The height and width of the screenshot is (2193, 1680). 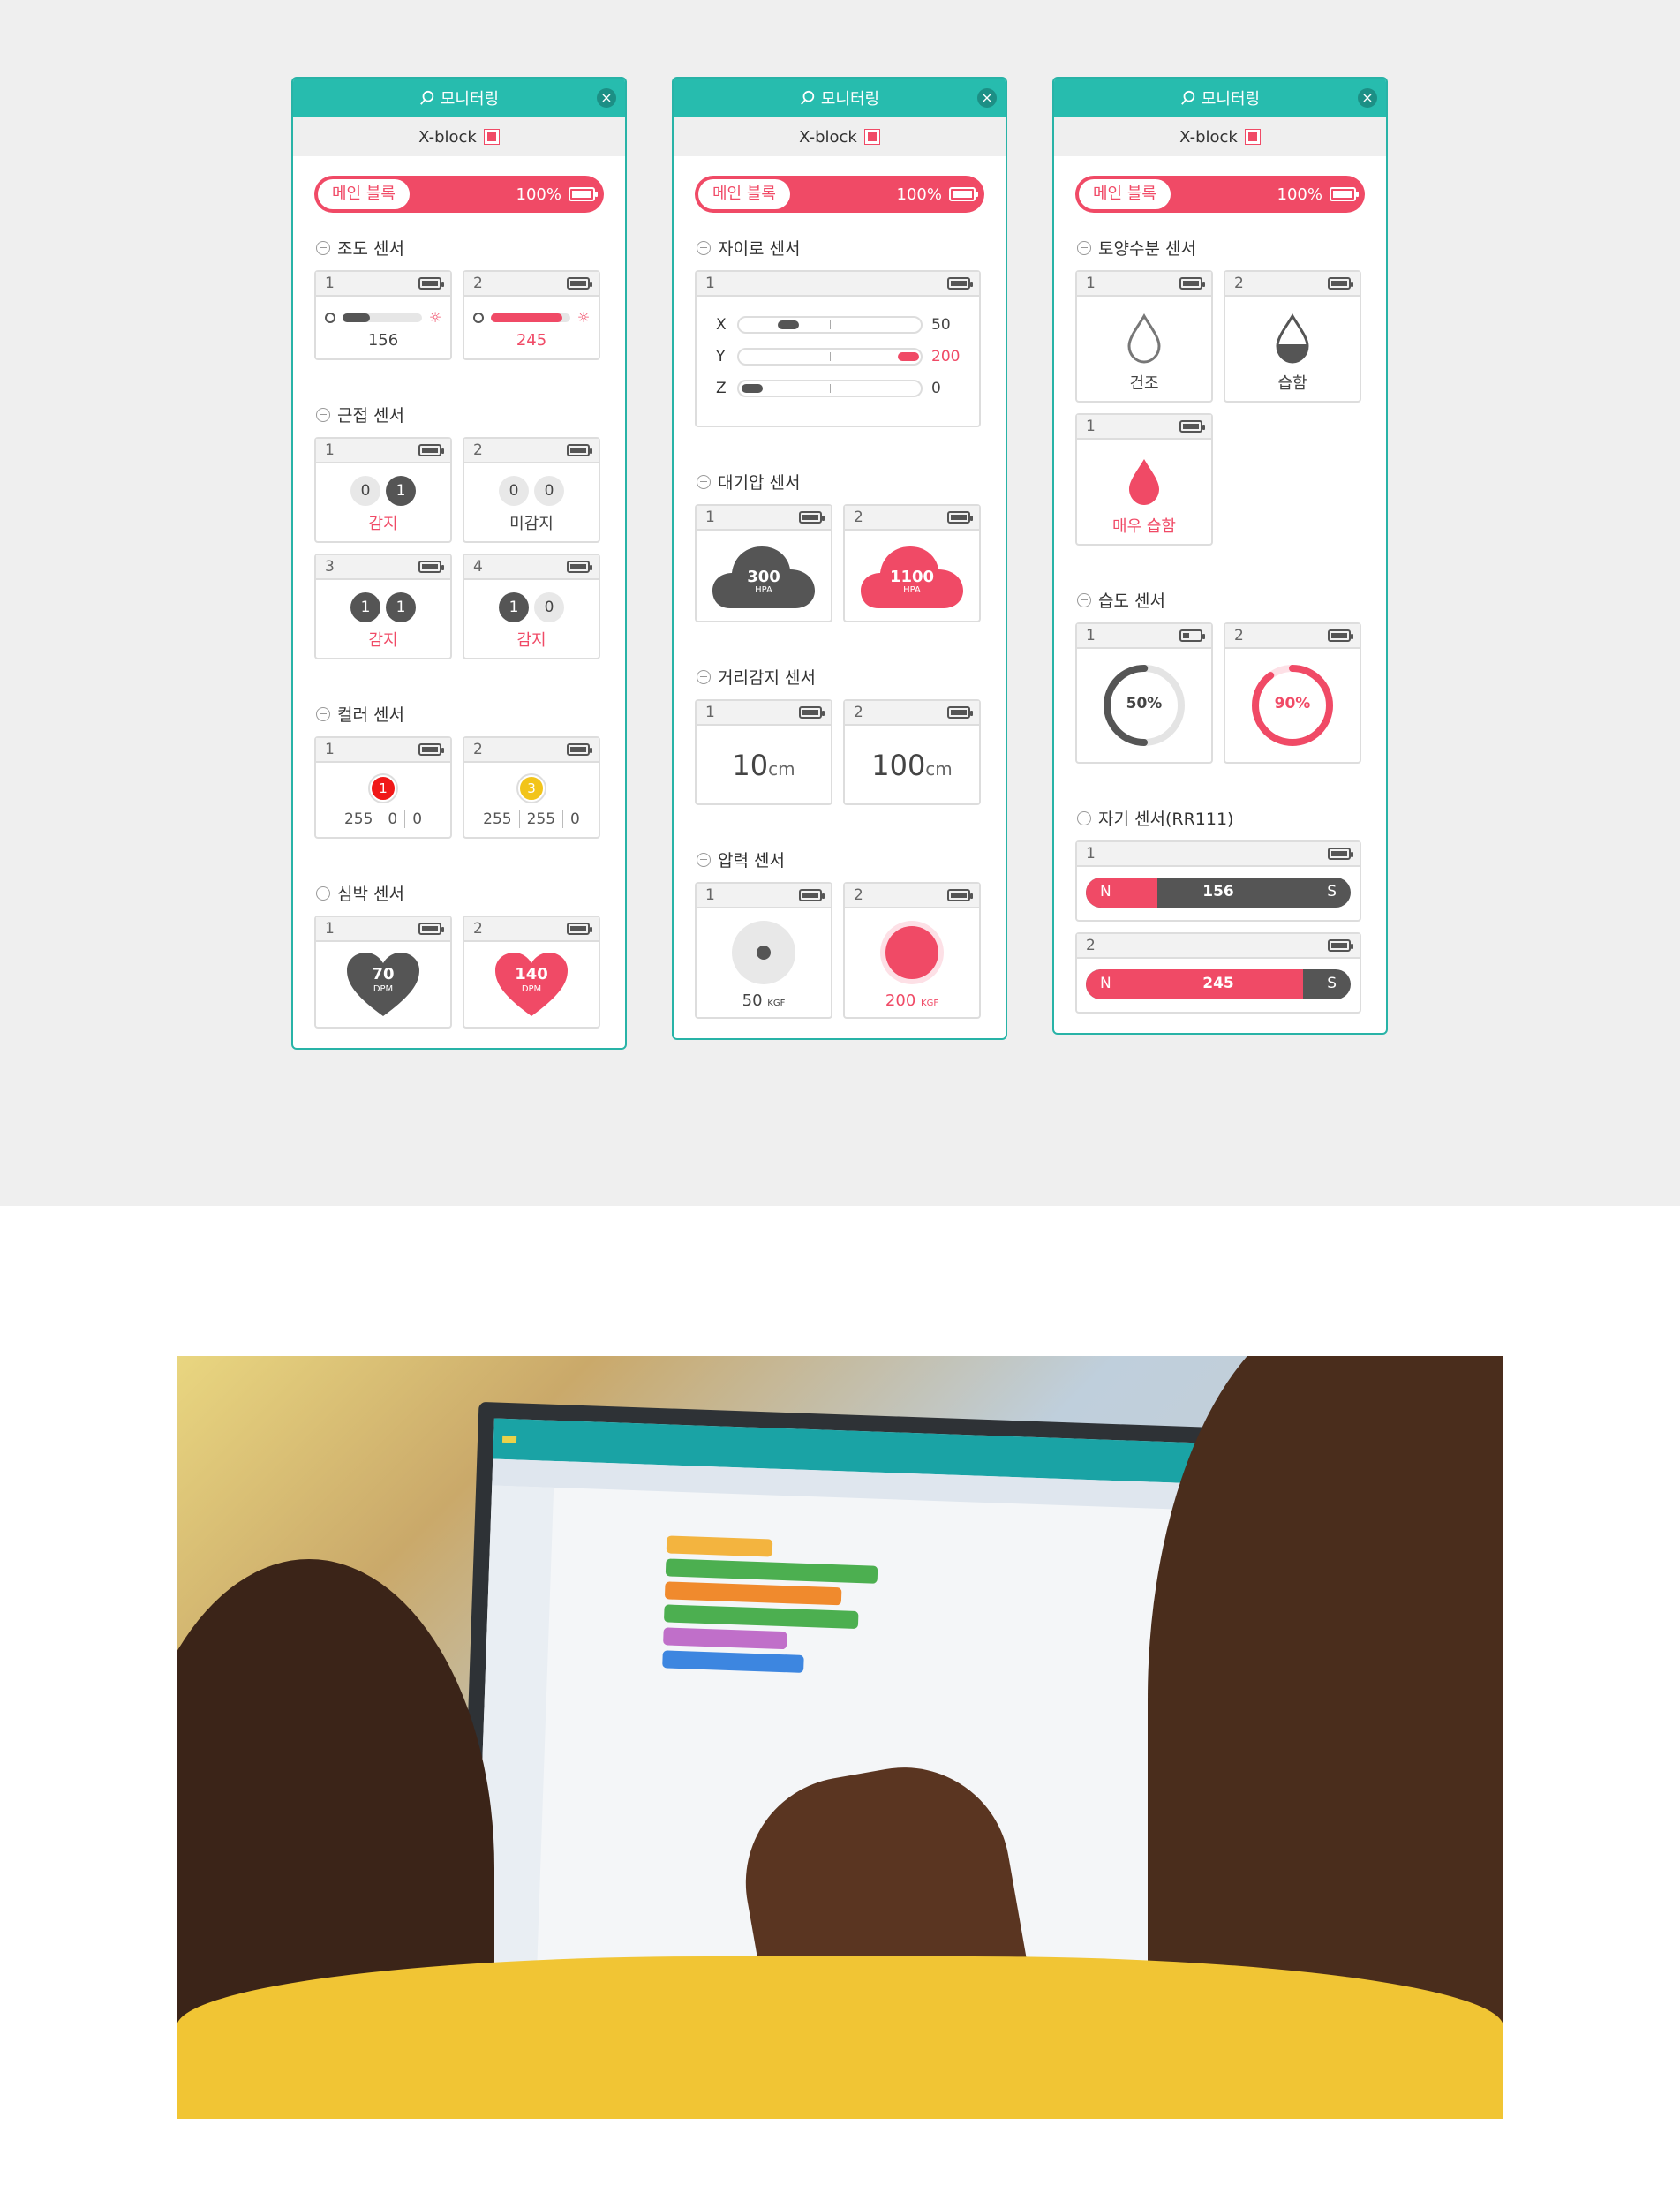 I want to click on section-title: 근접 센서, so click(x=460, y=414).